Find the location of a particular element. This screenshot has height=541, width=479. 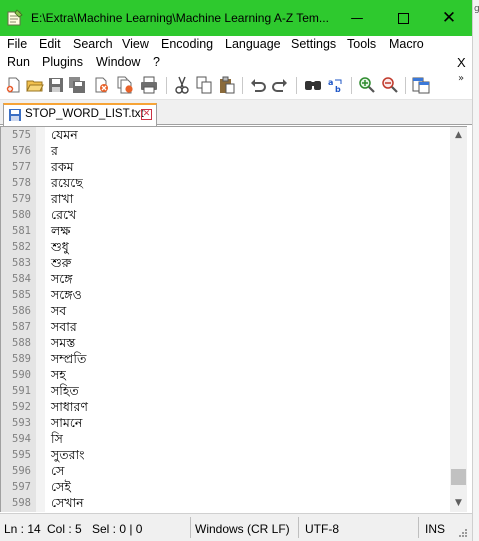

editor-line: 581 লক্ষ is located at coordinates (226, 231).